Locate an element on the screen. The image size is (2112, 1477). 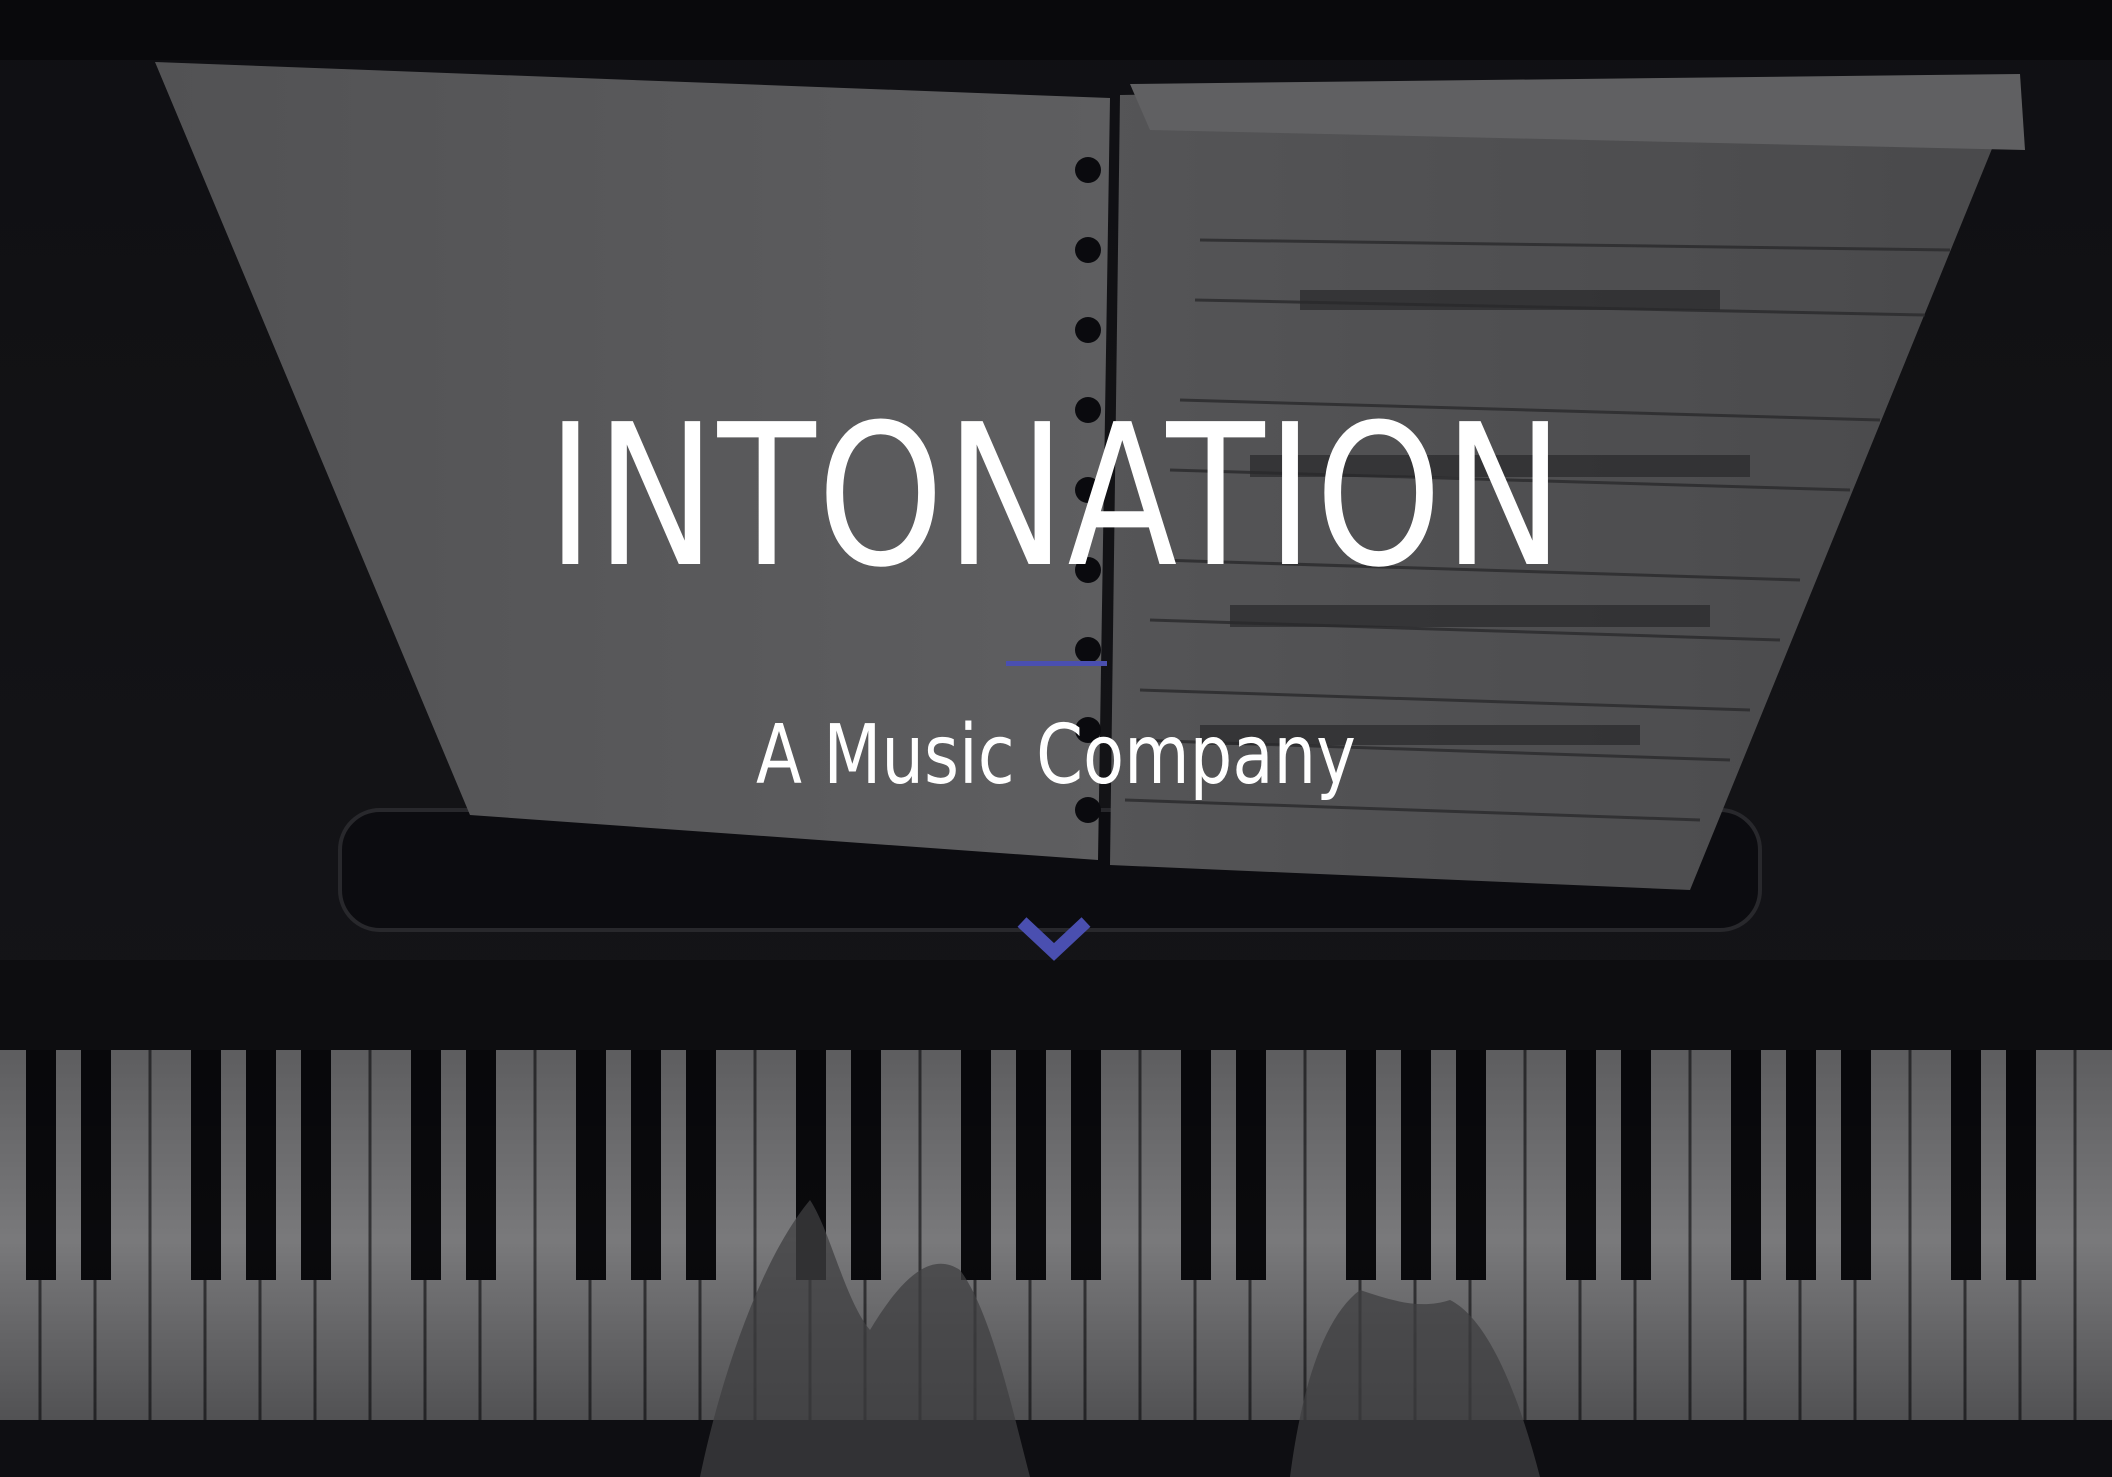
hero-title: INTONATION is located at coordinates (1056, 497).